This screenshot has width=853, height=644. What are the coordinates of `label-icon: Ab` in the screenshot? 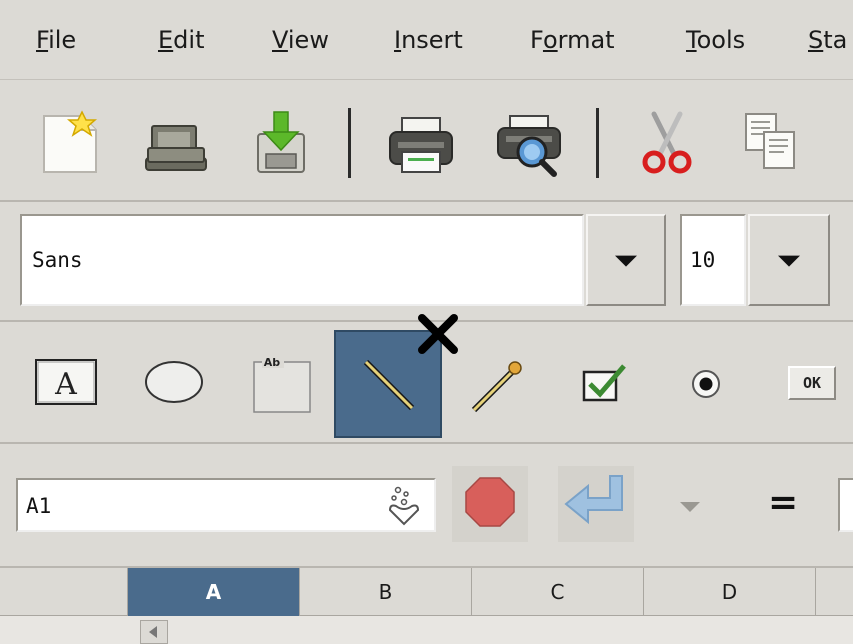 It's located at (283, 384).